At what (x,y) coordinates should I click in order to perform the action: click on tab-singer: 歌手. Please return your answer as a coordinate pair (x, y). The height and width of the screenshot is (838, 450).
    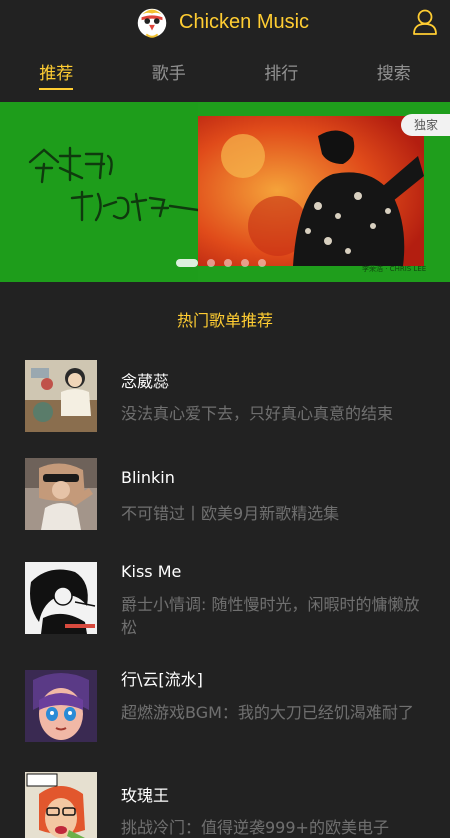
    Looking at the image, I should click on (169, 77).